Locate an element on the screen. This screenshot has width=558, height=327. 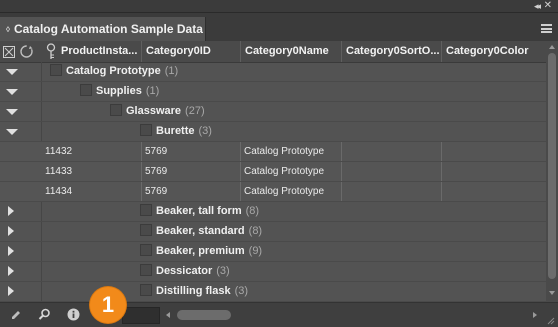
panel-tab: ◊ Catalog Automation Sample Data is located at coordinates (103, 29).